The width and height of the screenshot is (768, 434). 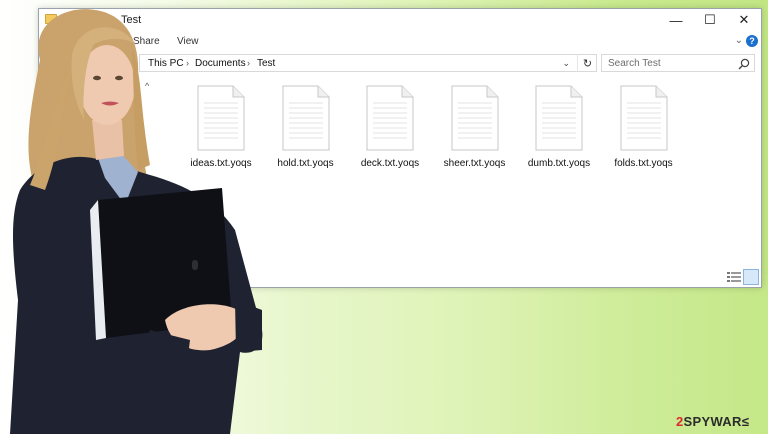 I want to click on file-item: dumb.txt.yoqs, so click(x=559, y=130).